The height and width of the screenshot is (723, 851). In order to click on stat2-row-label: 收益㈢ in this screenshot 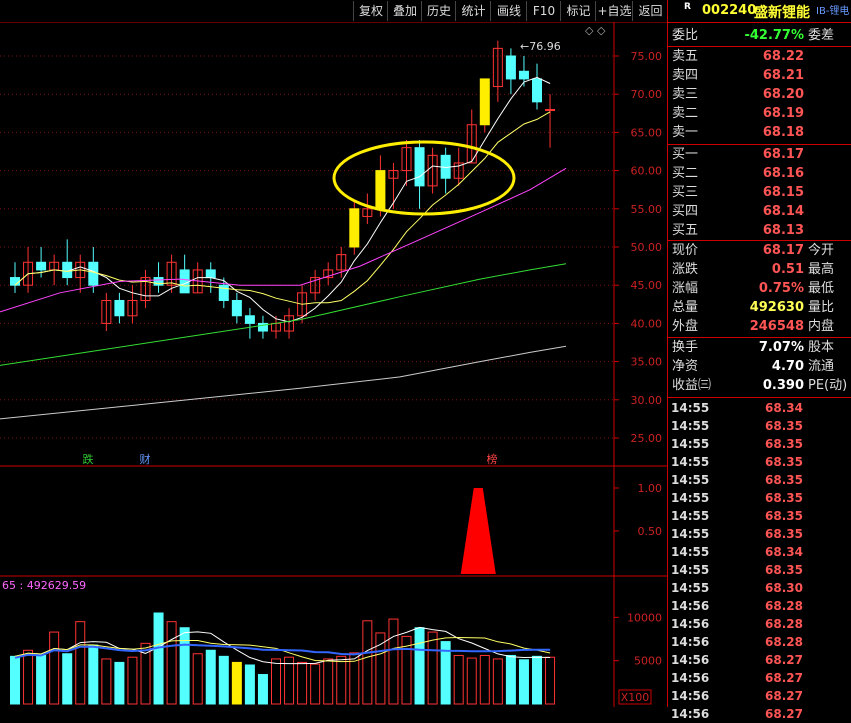, I will do `click(692, 385)`.